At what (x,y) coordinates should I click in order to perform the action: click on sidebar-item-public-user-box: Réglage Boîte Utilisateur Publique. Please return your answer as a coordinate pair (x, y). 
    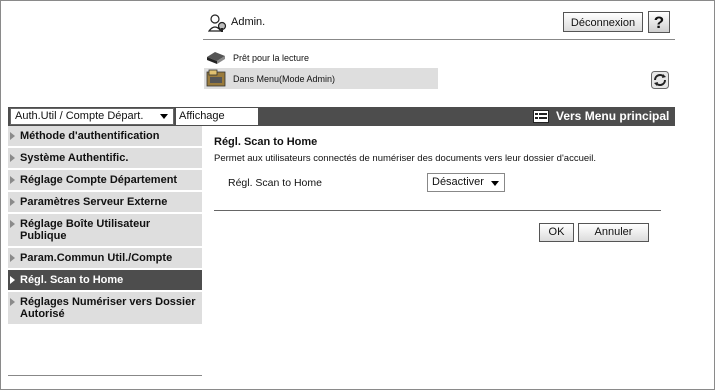
    Looking at the image, I should click on (105, 231).